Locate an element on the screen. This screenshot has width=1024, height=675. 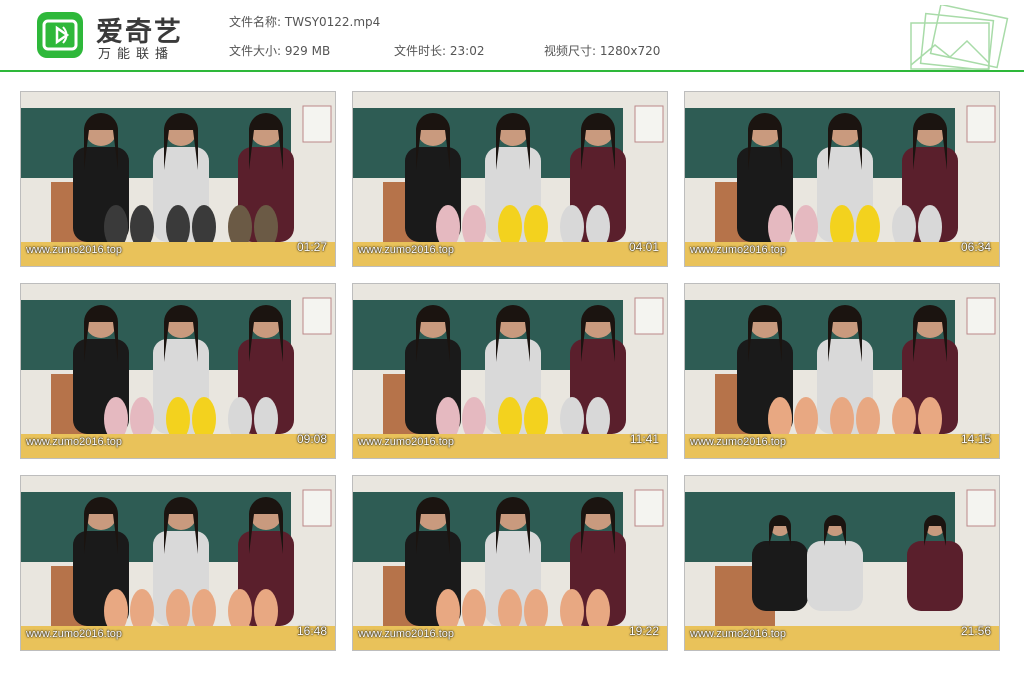
video-thumbnail: www.zumo2016.top 04:01 is located at coordinates (510, 179).